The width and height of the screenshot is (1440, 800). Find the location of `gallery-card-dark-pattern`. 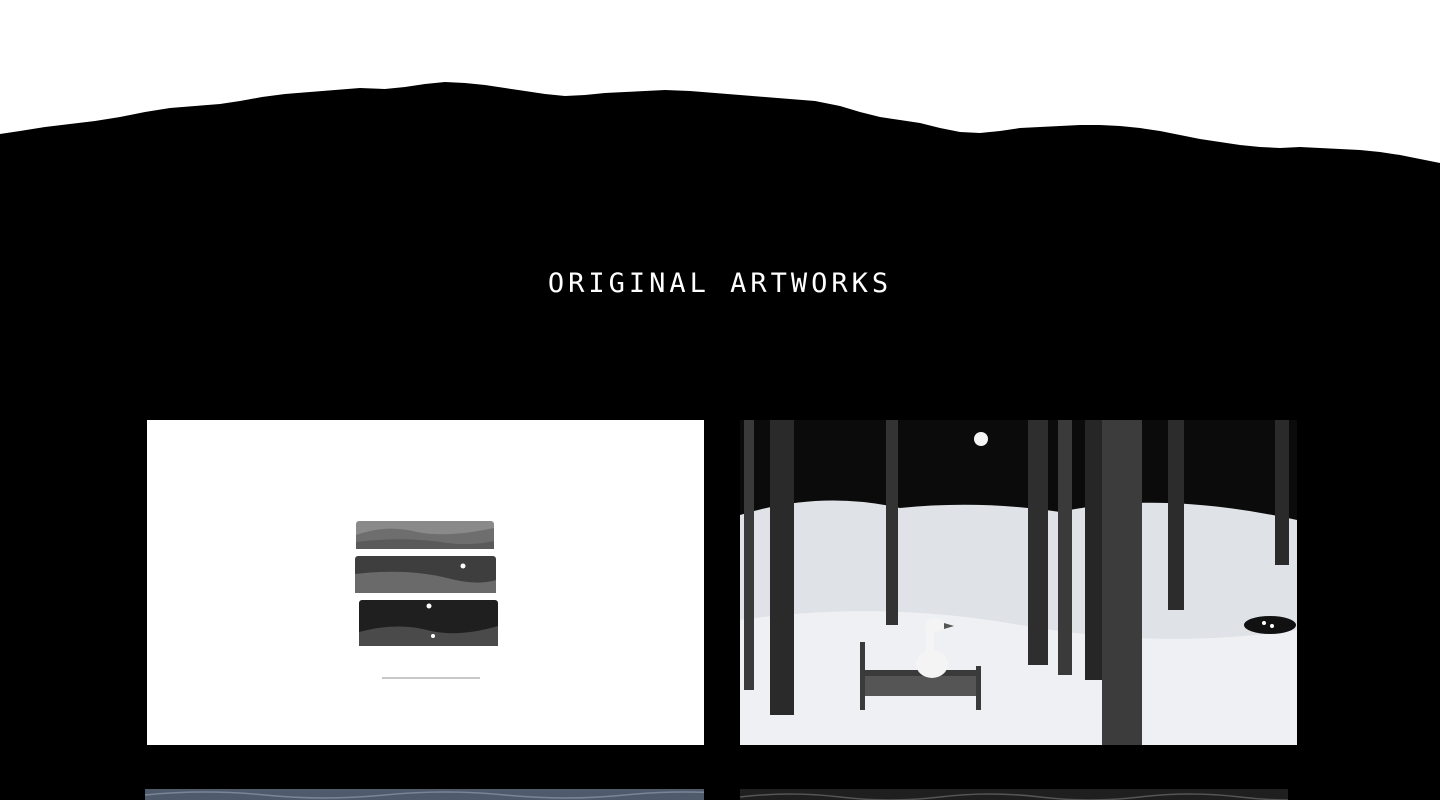

gallery-card-dark-pattern is located at coordinates (1014, 794).